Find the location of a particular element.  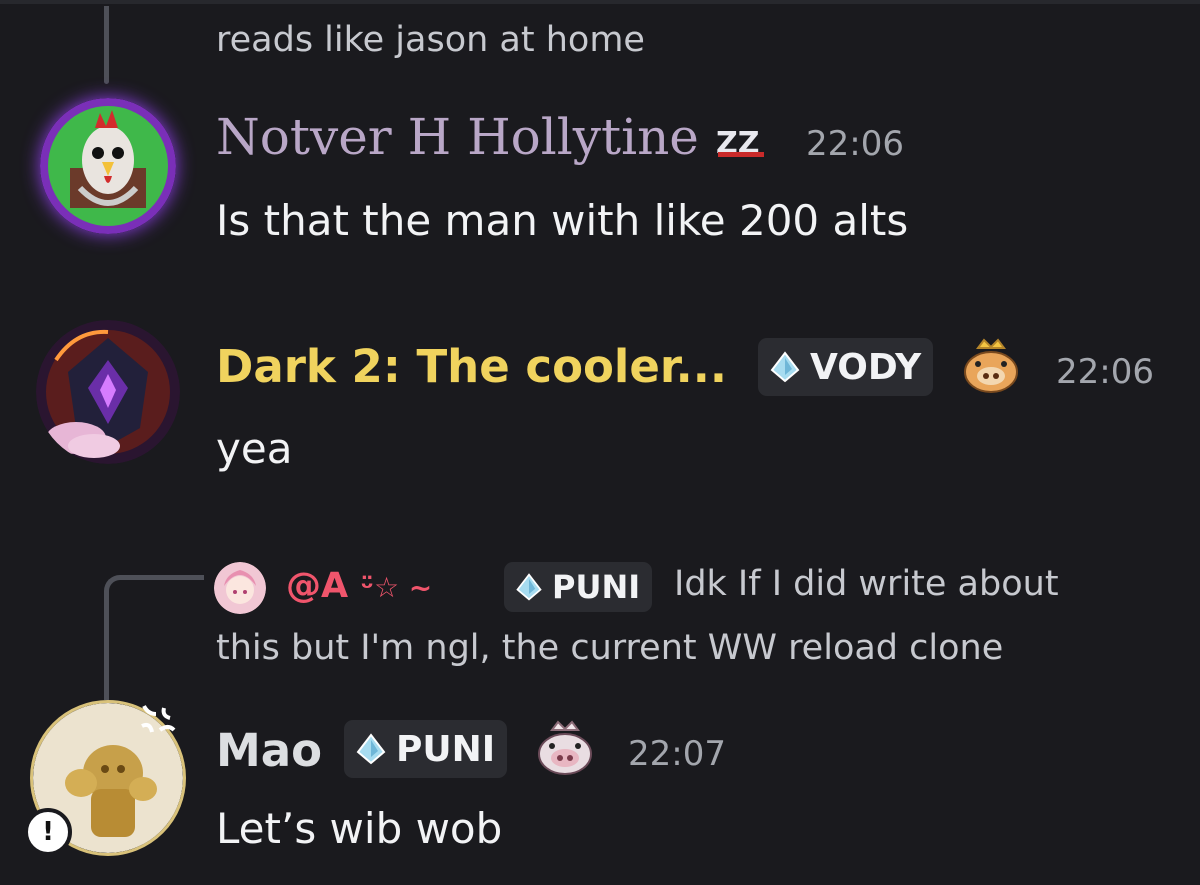

server-tag: PUNI is located at coordinates (426, 749).